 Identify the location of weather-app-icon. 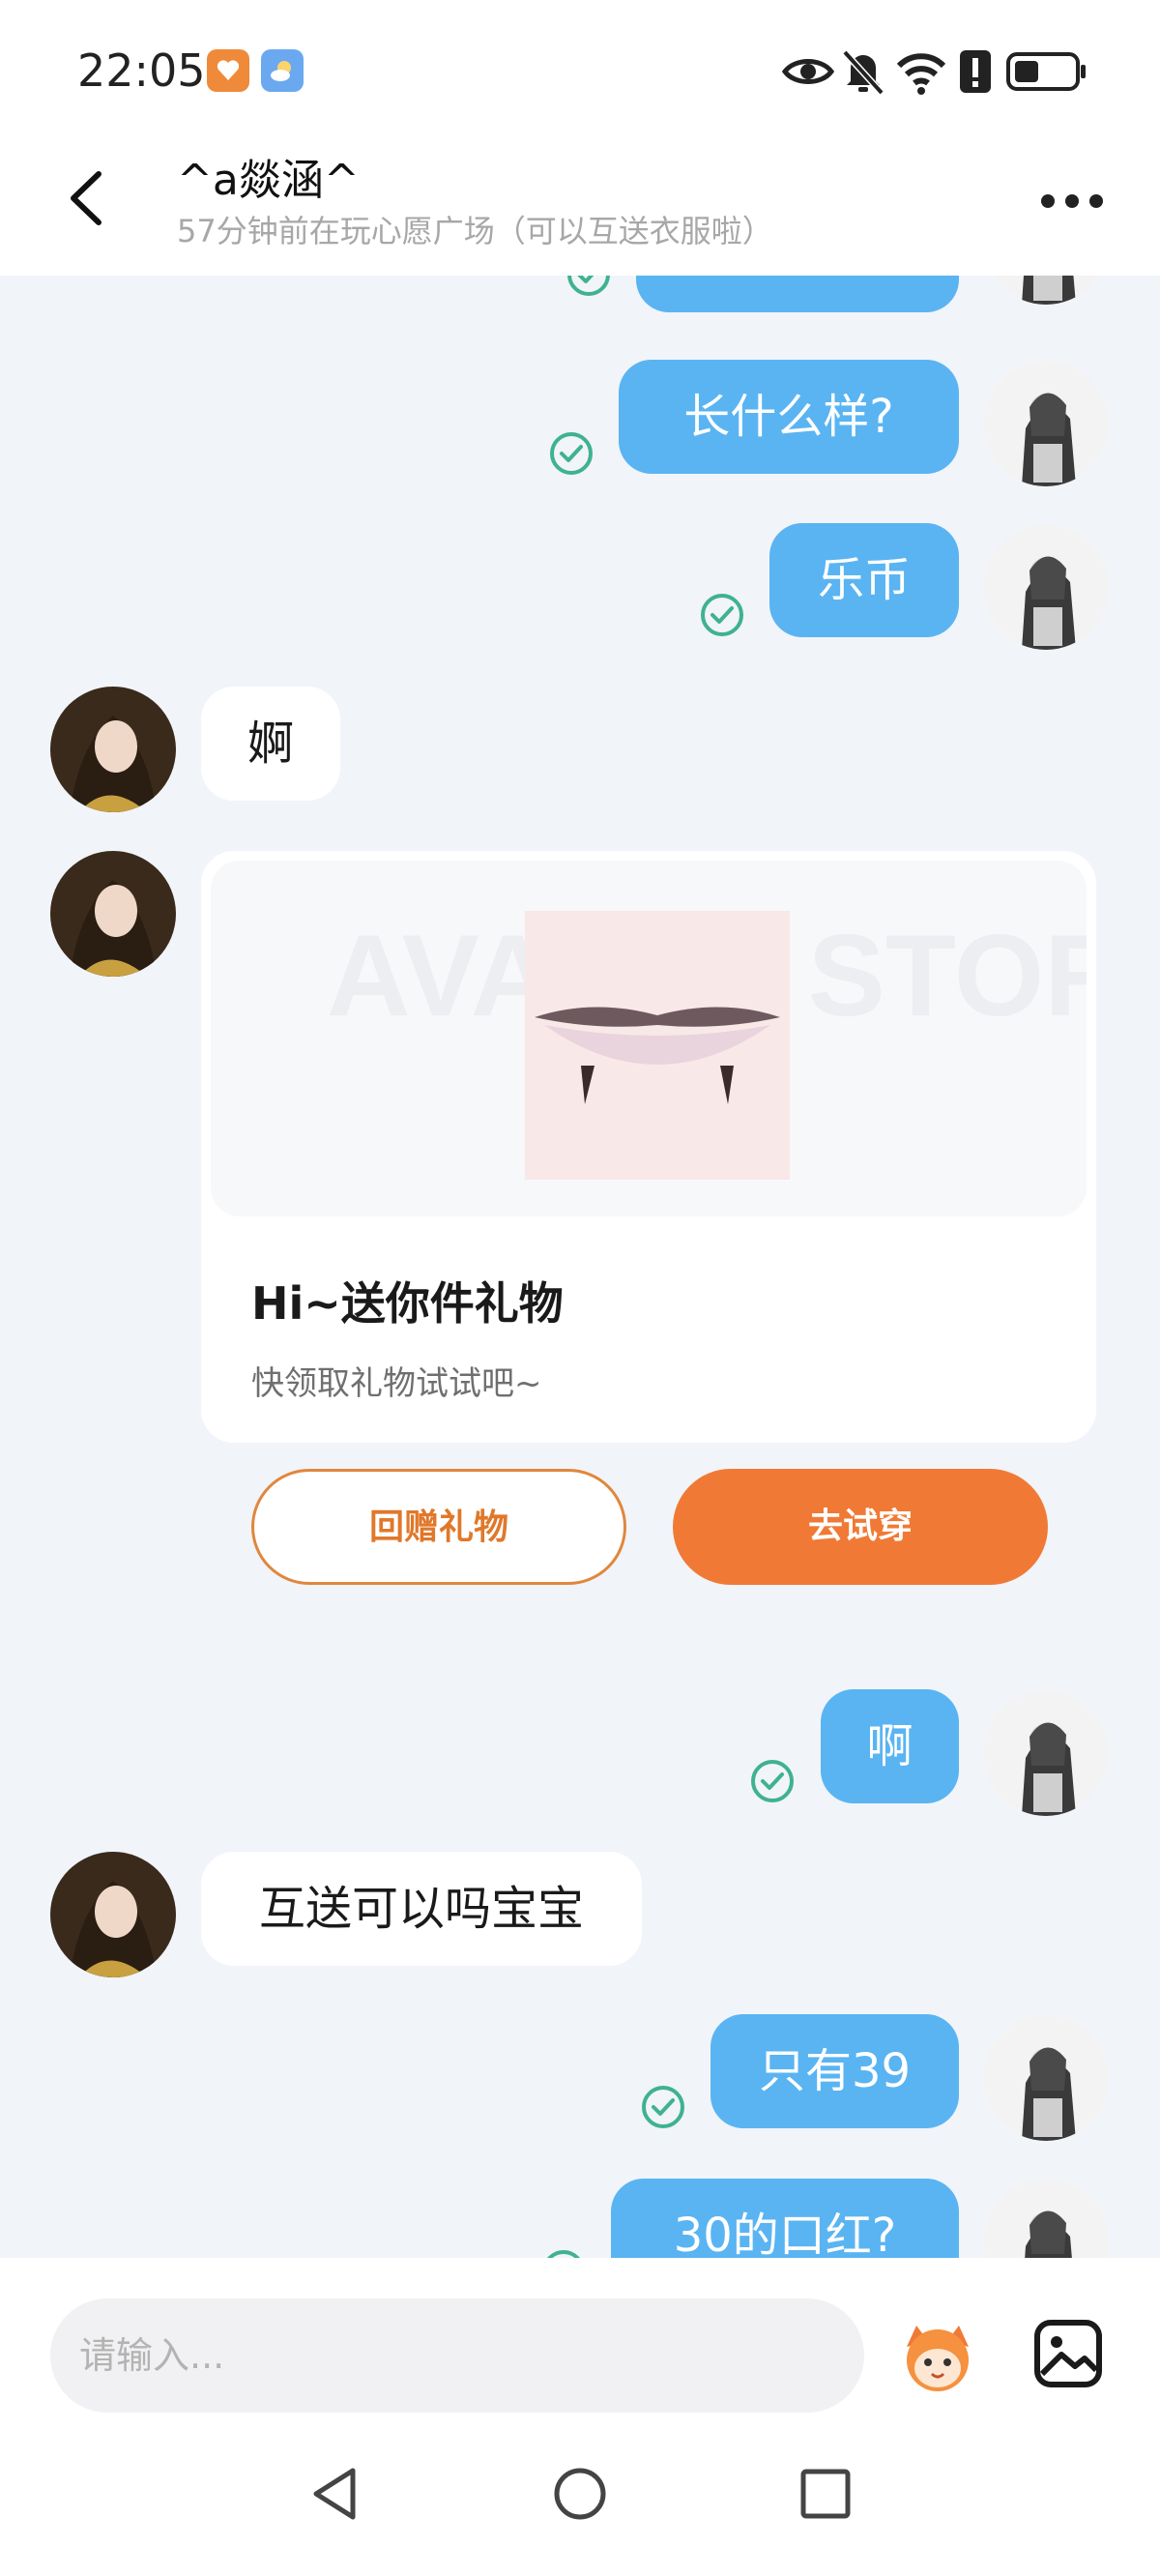
(282, 70).